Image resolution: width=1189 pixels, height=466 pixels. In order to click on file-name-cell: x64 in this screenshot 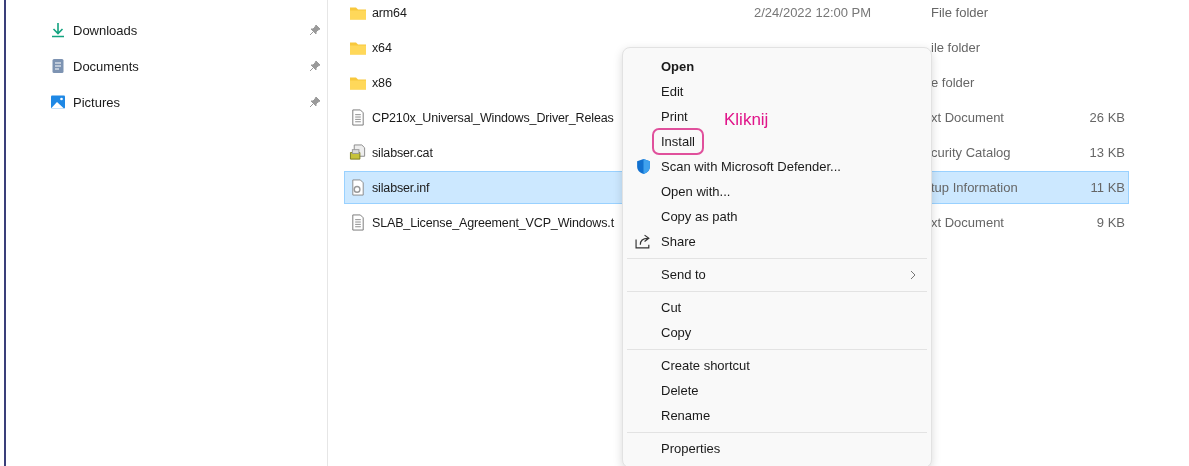, I will do `click(482, 47)`.